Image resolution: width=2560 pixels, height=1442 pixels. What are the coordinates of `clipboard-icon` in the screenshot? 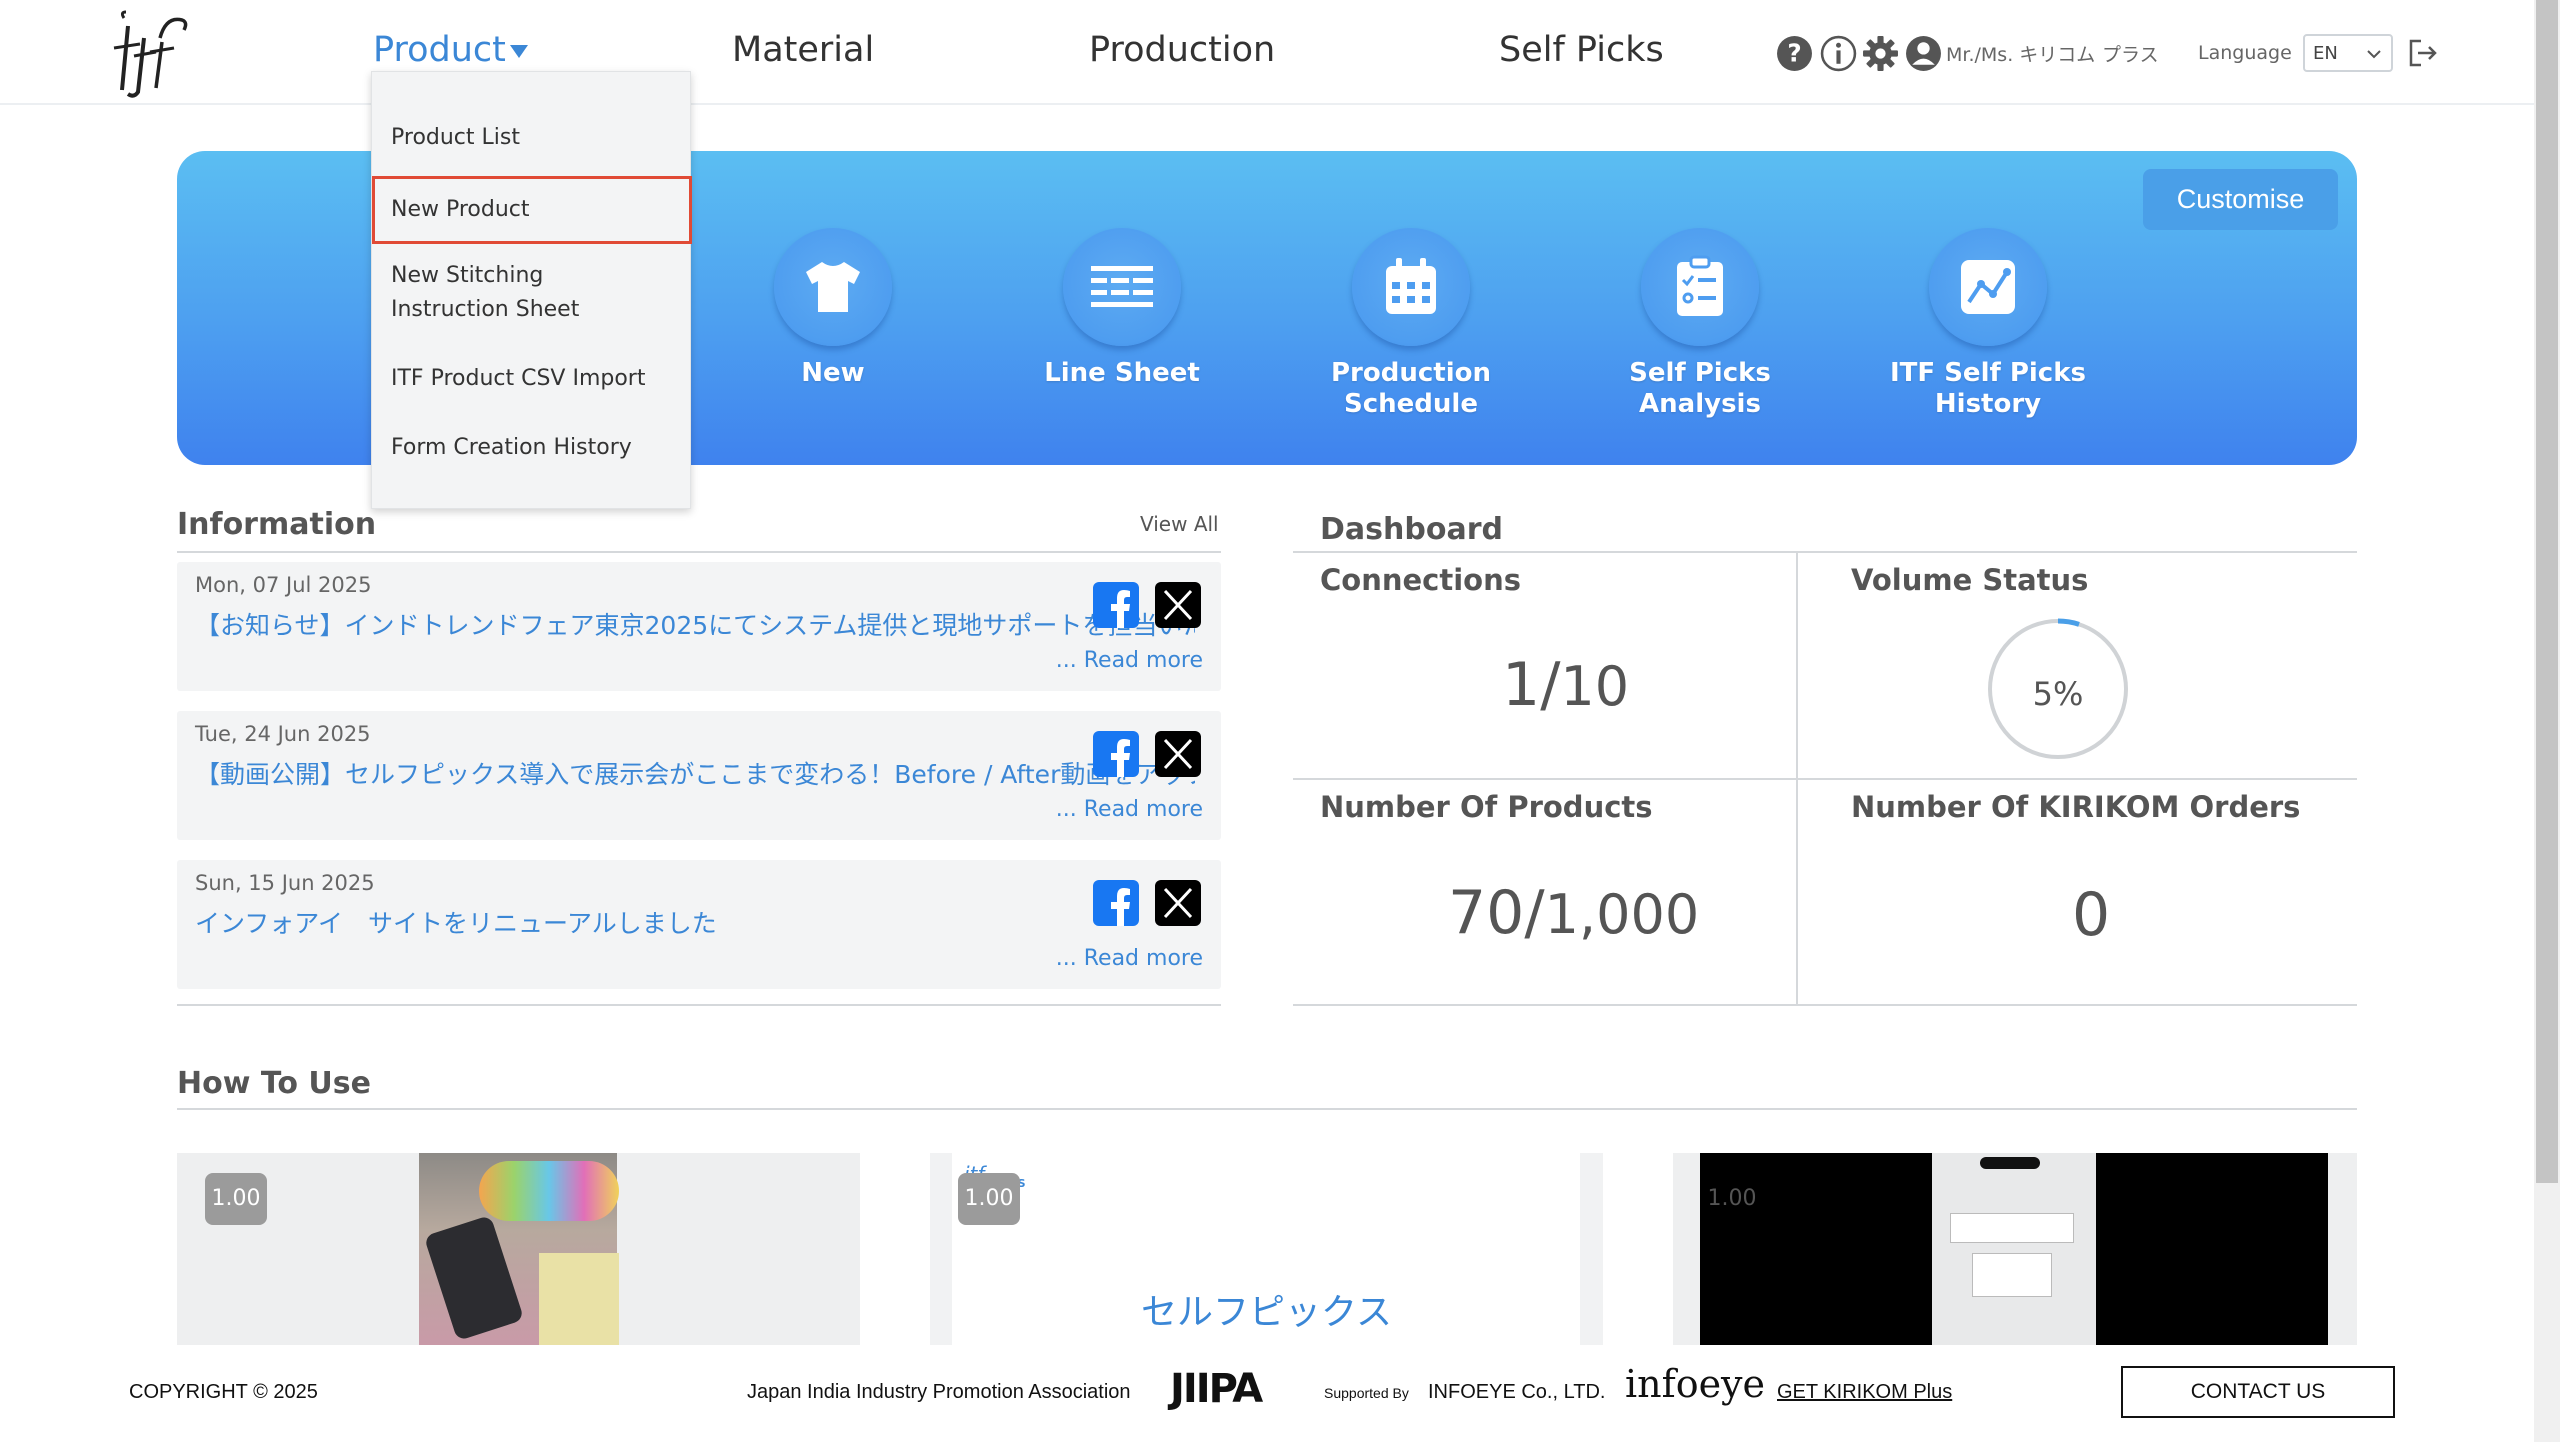 It's located at (1700, 285).